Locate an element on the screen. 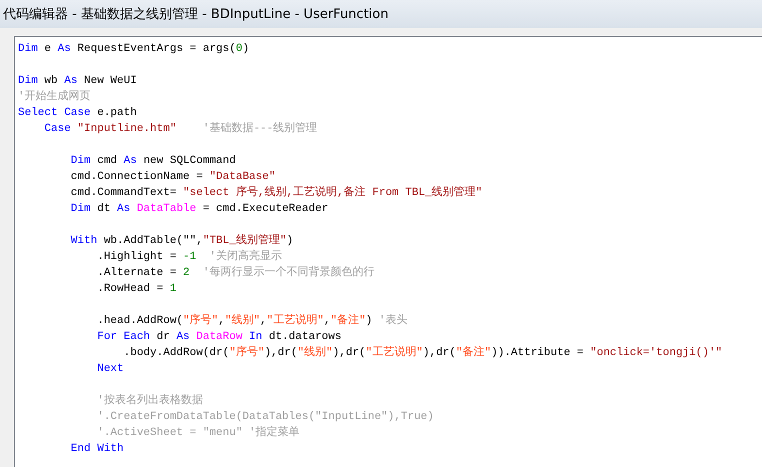  window-title: 代码编辑器 - 基础数据之线别管理 - BDInputLine - UserFunction is located at coordinates (195, 14).